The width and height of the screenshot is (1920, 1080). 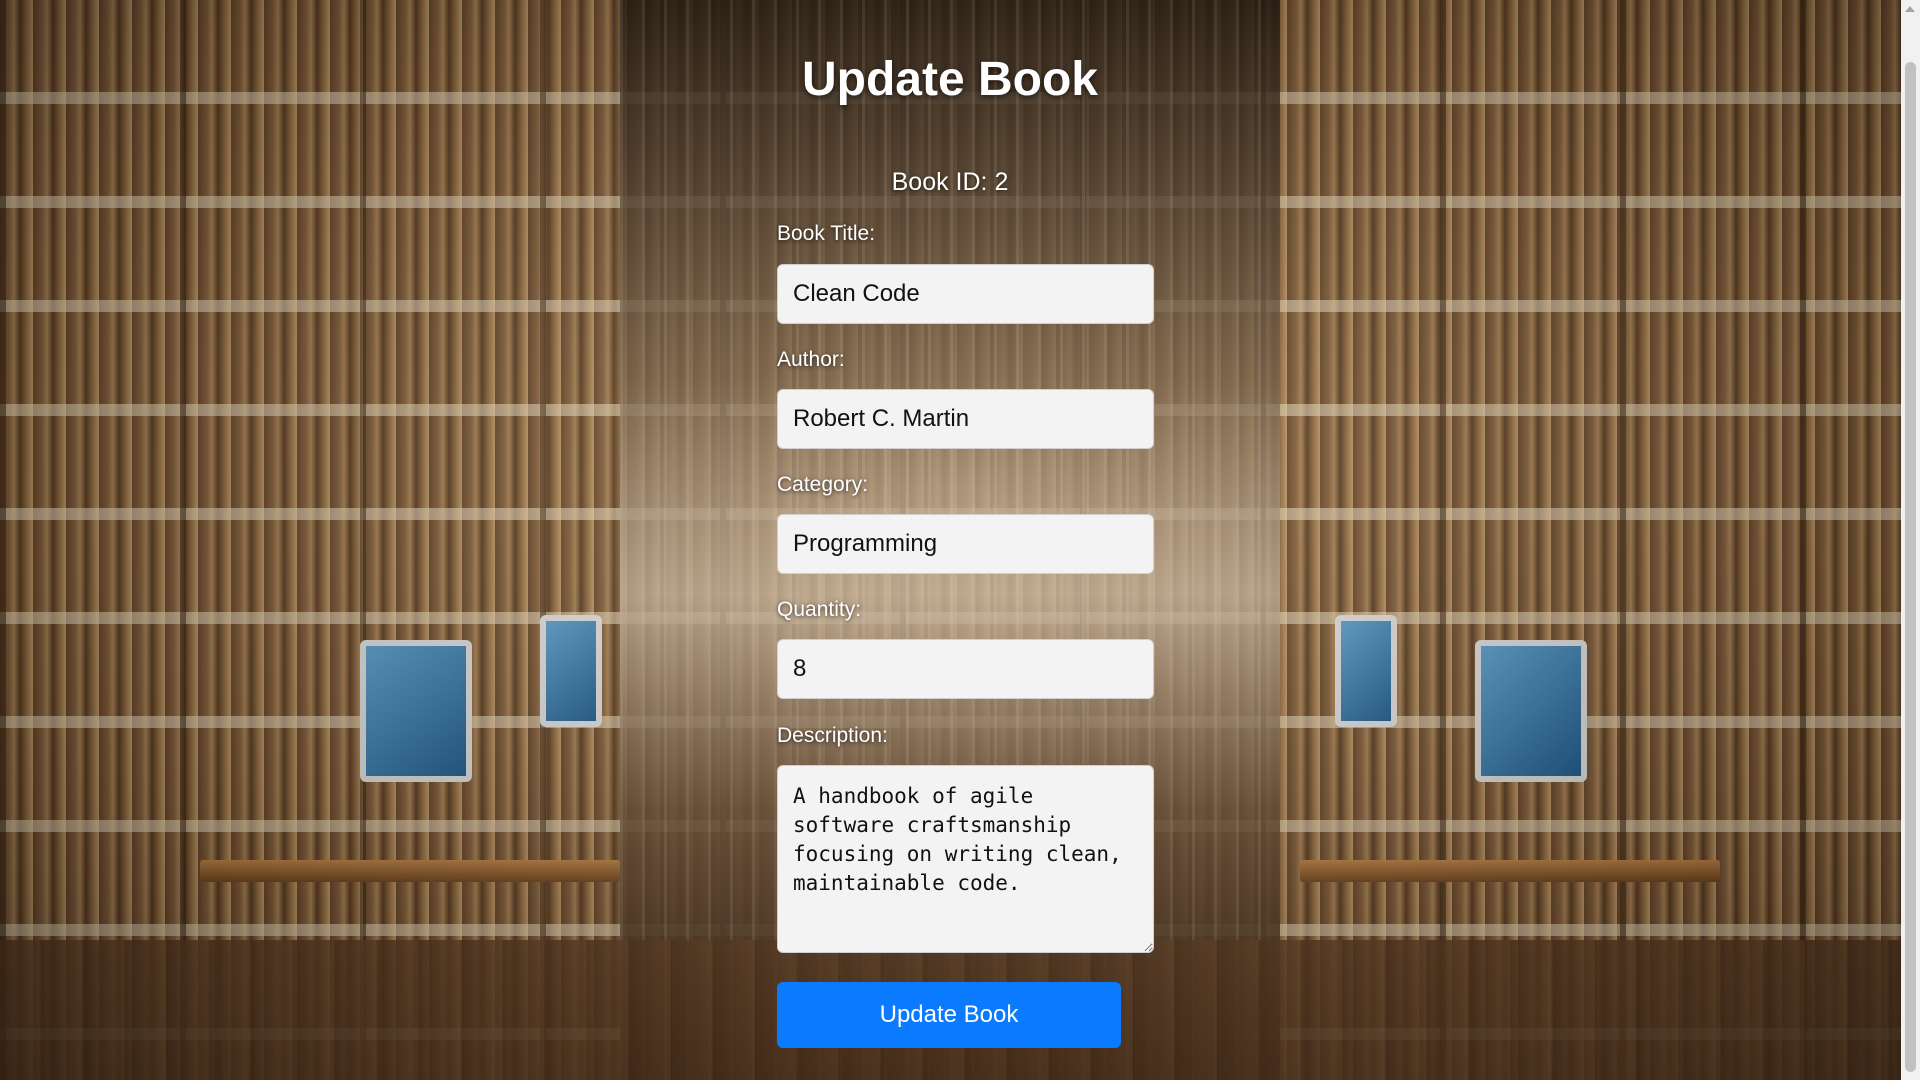 What do you see at coordinates (950, 182) in the screenshot?
I see `book-id-label: Book ID: 2` at bounding box center [950, 182].